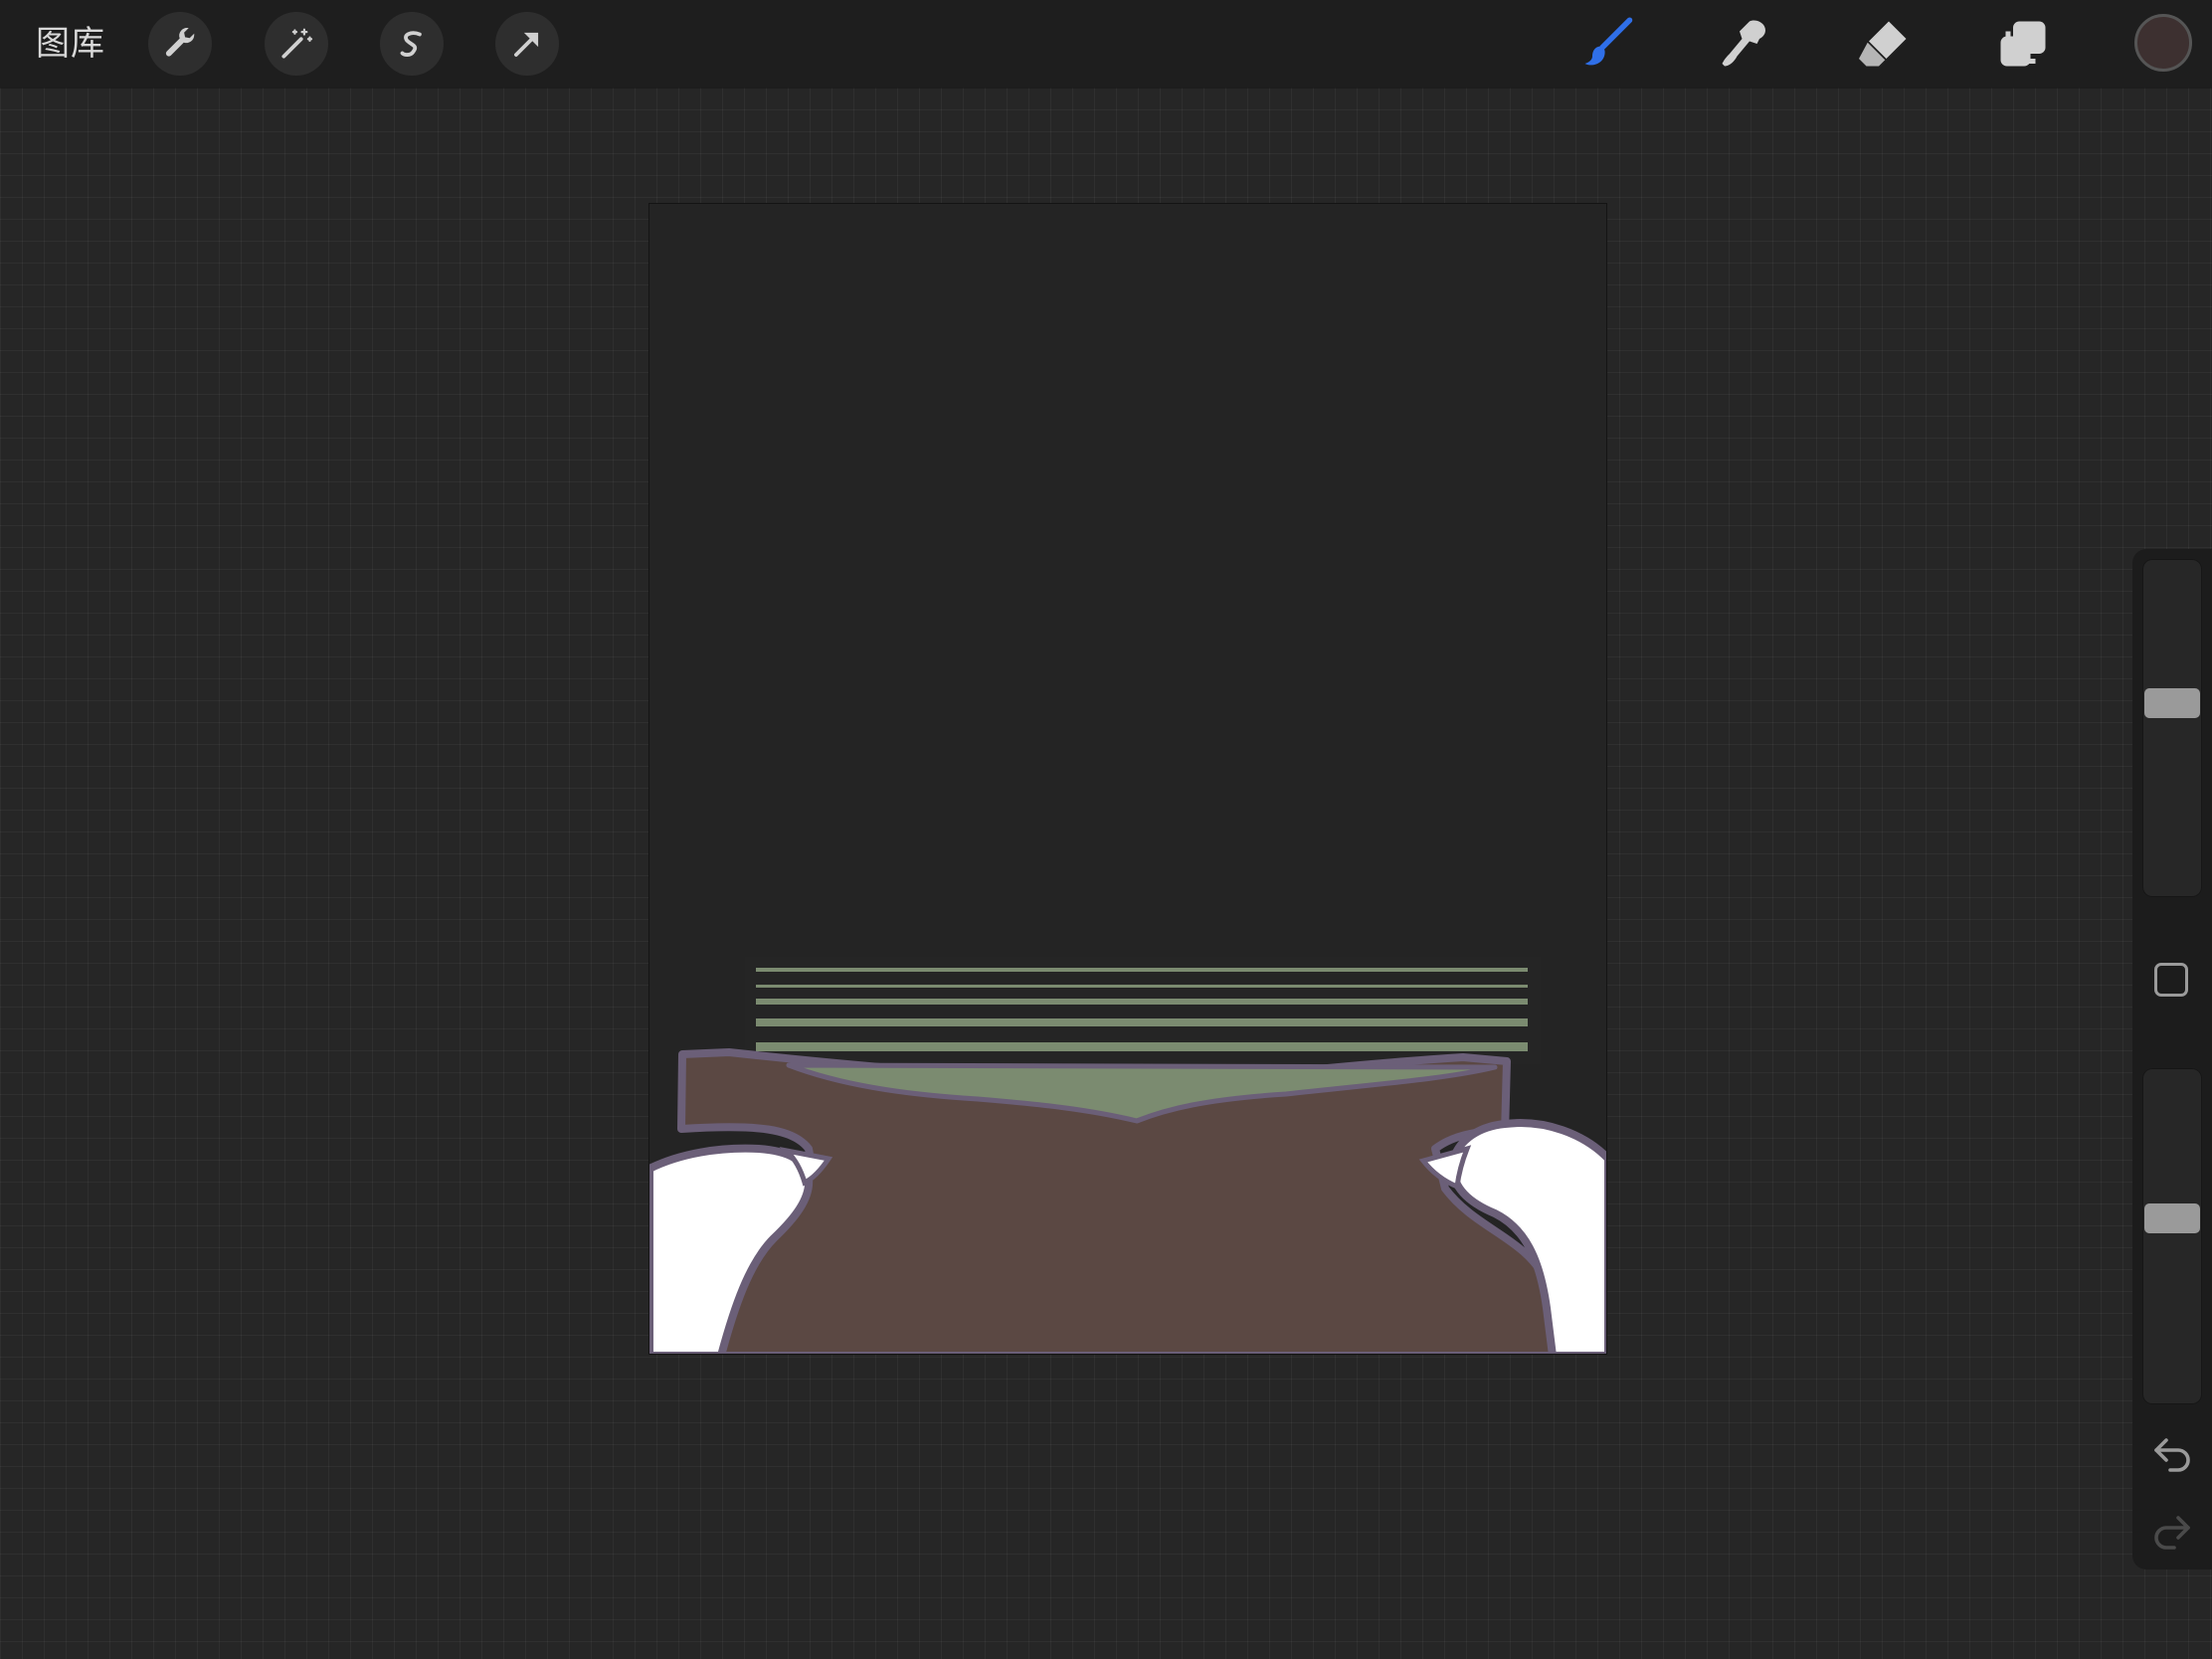 The width and height of the screenshot is (2212, 1659). I want to click on adjustments-button, so click(296, 44).